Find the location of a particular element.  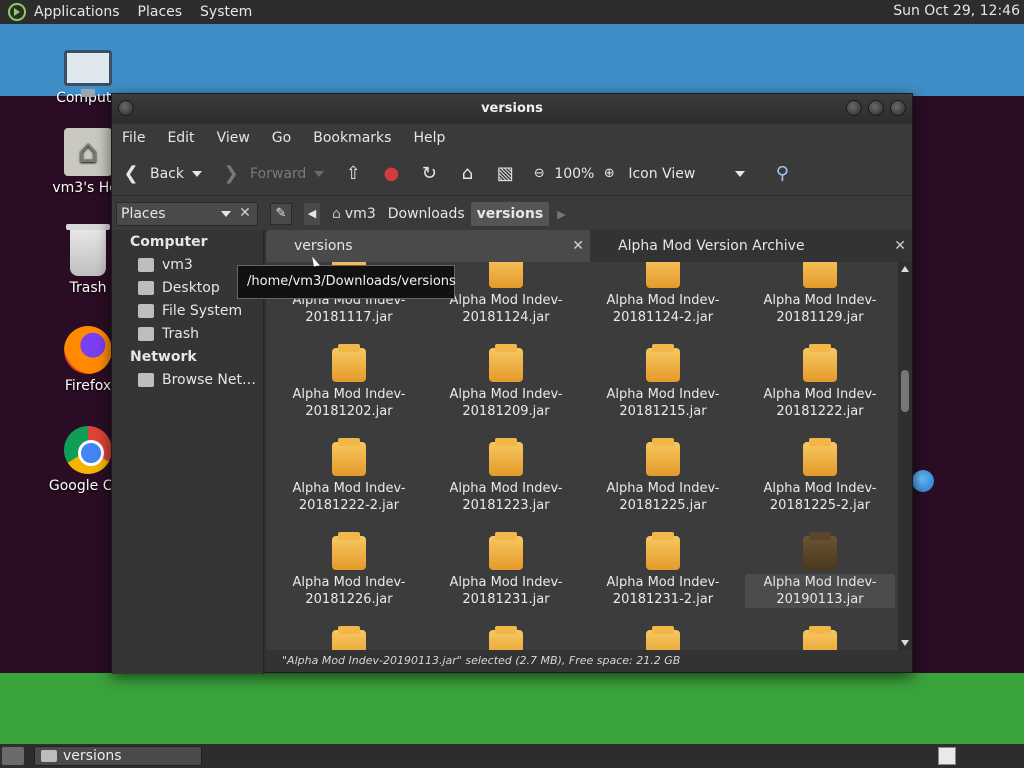

breadcrumb-left-icon: ◀ is located at coordinates (312, 214).